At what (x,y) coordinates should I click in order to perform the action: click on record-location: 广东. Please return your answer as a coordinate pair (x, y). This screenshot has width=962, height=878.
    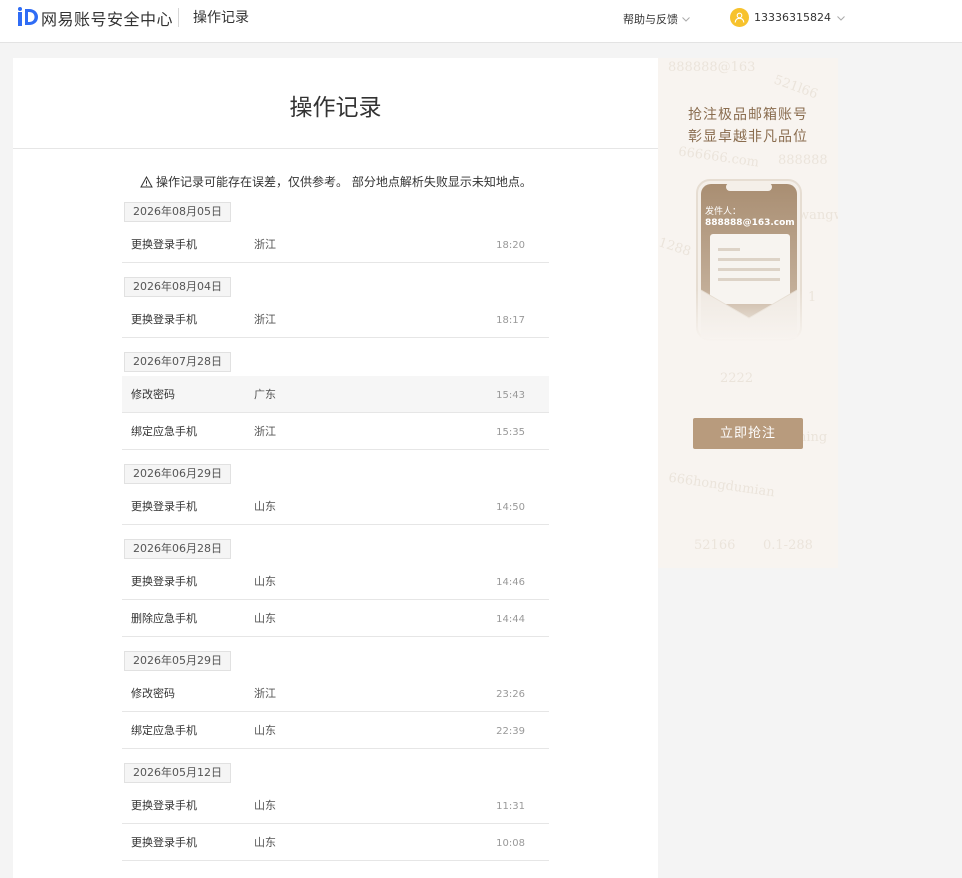
    Looking at the image, I should click on (265, 394).